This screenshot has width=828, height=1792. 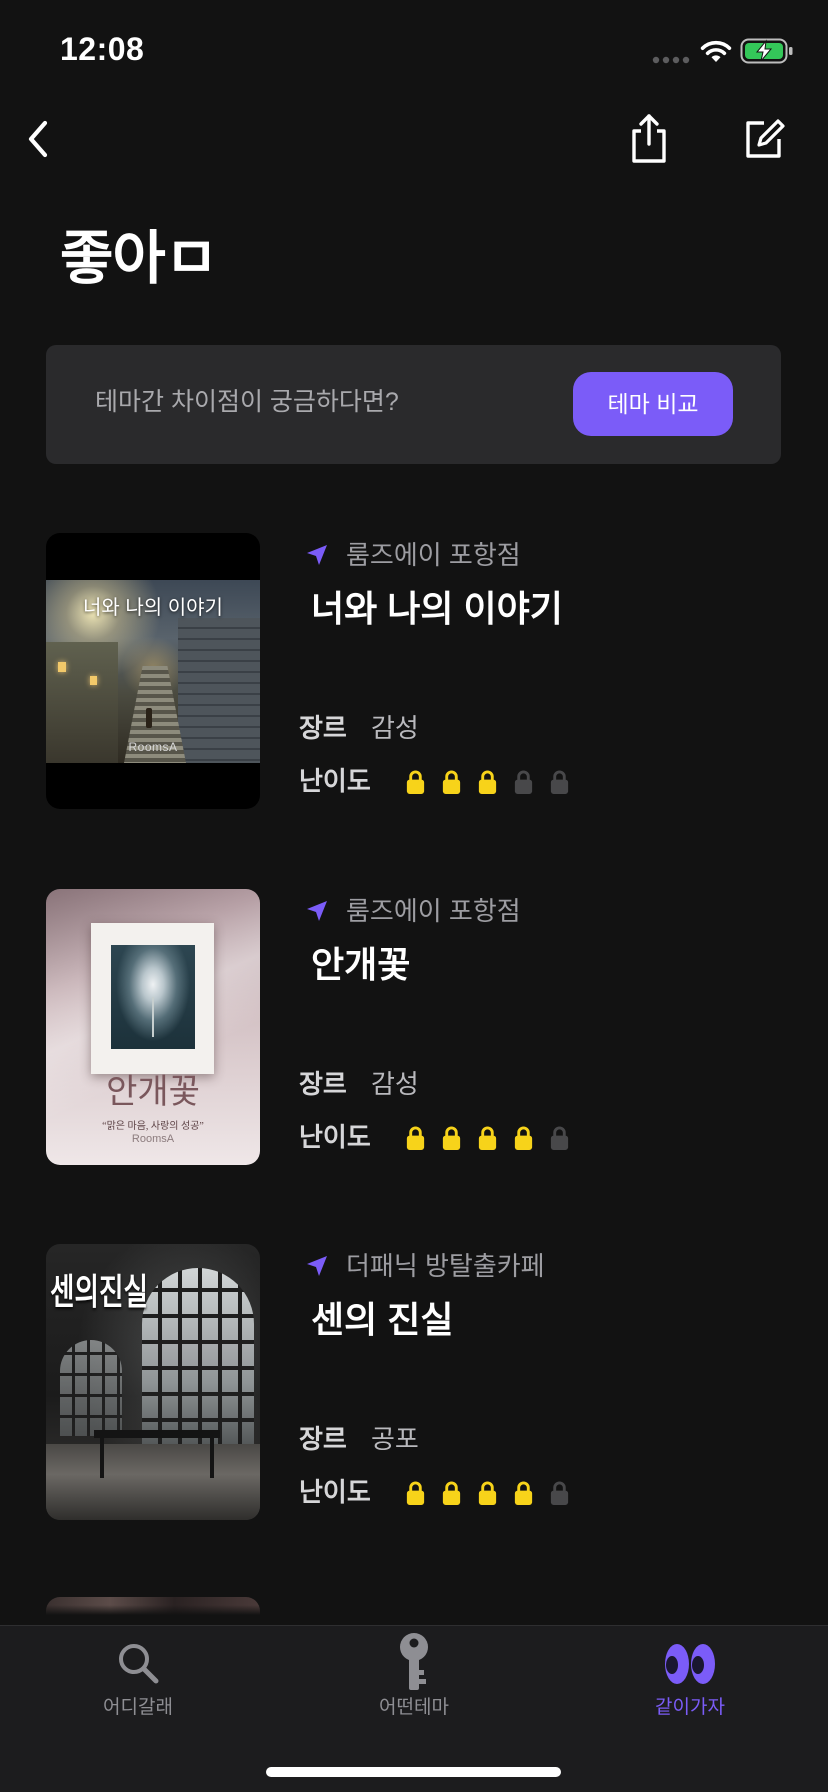 I want to click on eyes-icon, so click(x=690, y=1664).